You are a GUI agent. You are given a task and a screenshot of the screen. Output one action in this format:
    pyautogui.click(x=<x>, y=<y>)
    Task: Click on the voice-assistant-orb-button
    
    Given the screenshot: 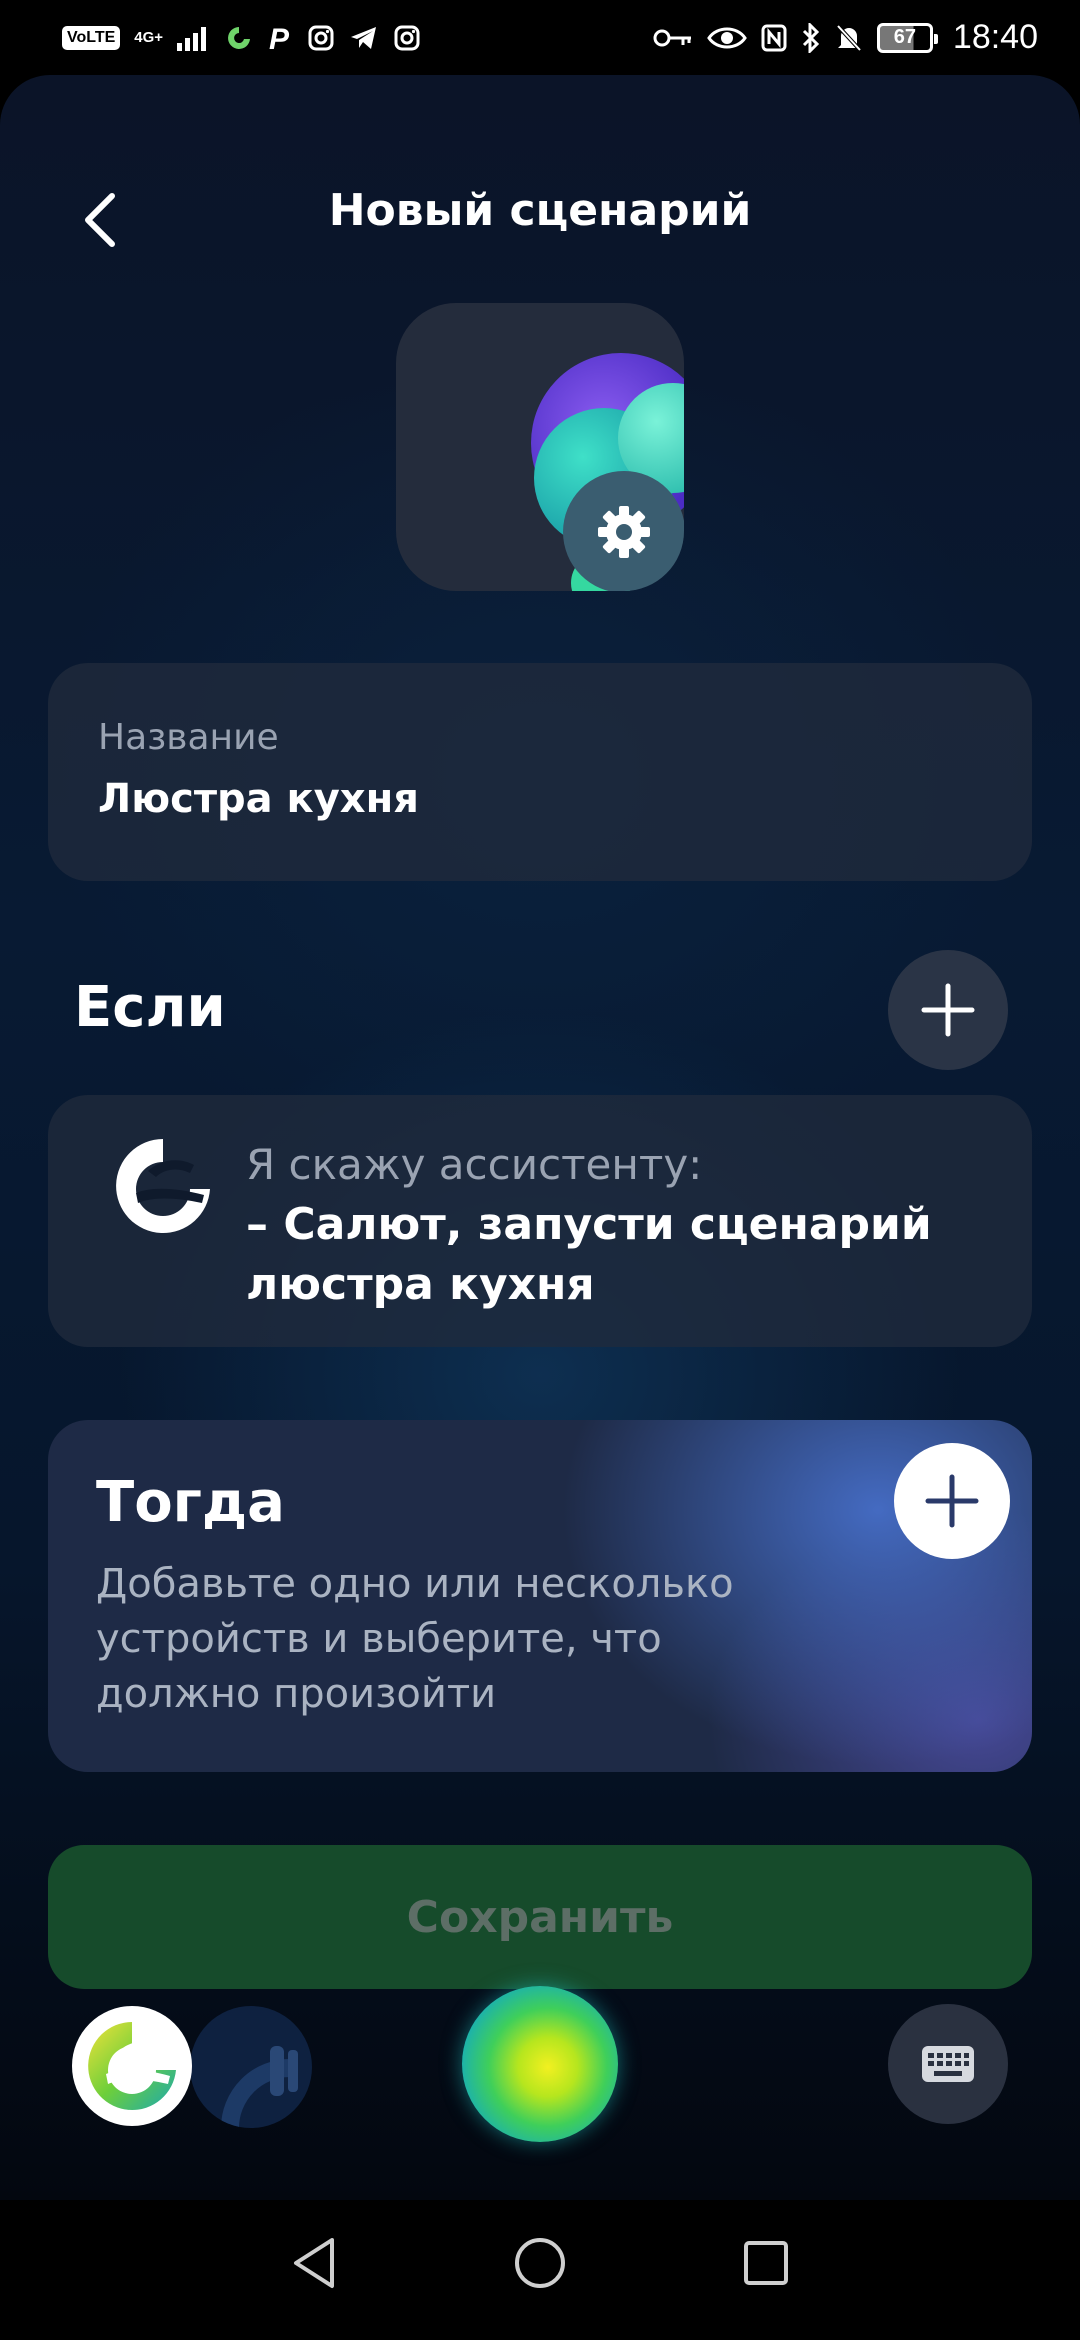 What is the action you would take?
    pyautogui.click(x=540, y=2064)
    